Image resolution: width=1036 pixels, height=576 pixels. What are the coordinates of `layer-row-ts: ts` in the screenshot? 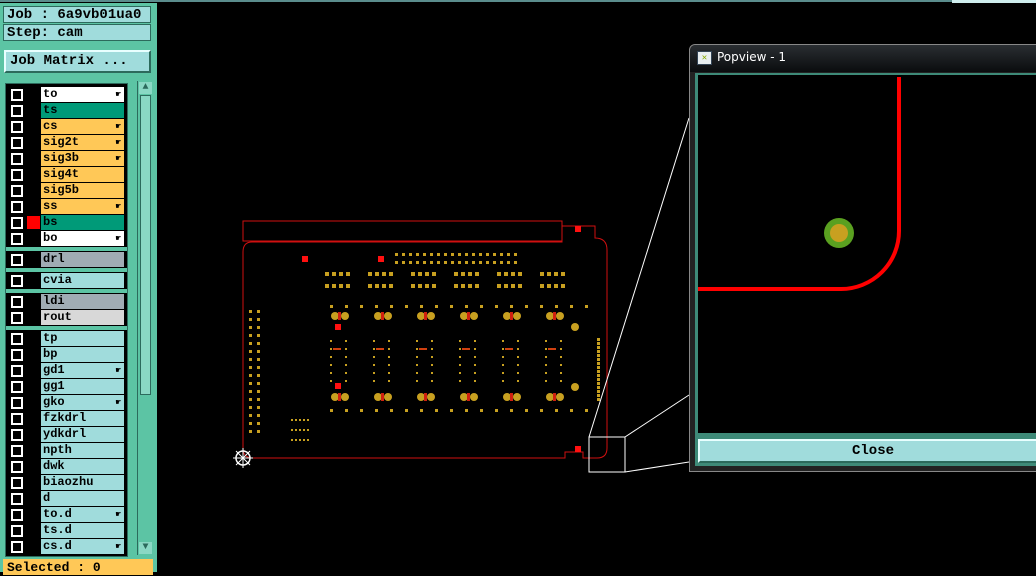 It's located at (66, 110).